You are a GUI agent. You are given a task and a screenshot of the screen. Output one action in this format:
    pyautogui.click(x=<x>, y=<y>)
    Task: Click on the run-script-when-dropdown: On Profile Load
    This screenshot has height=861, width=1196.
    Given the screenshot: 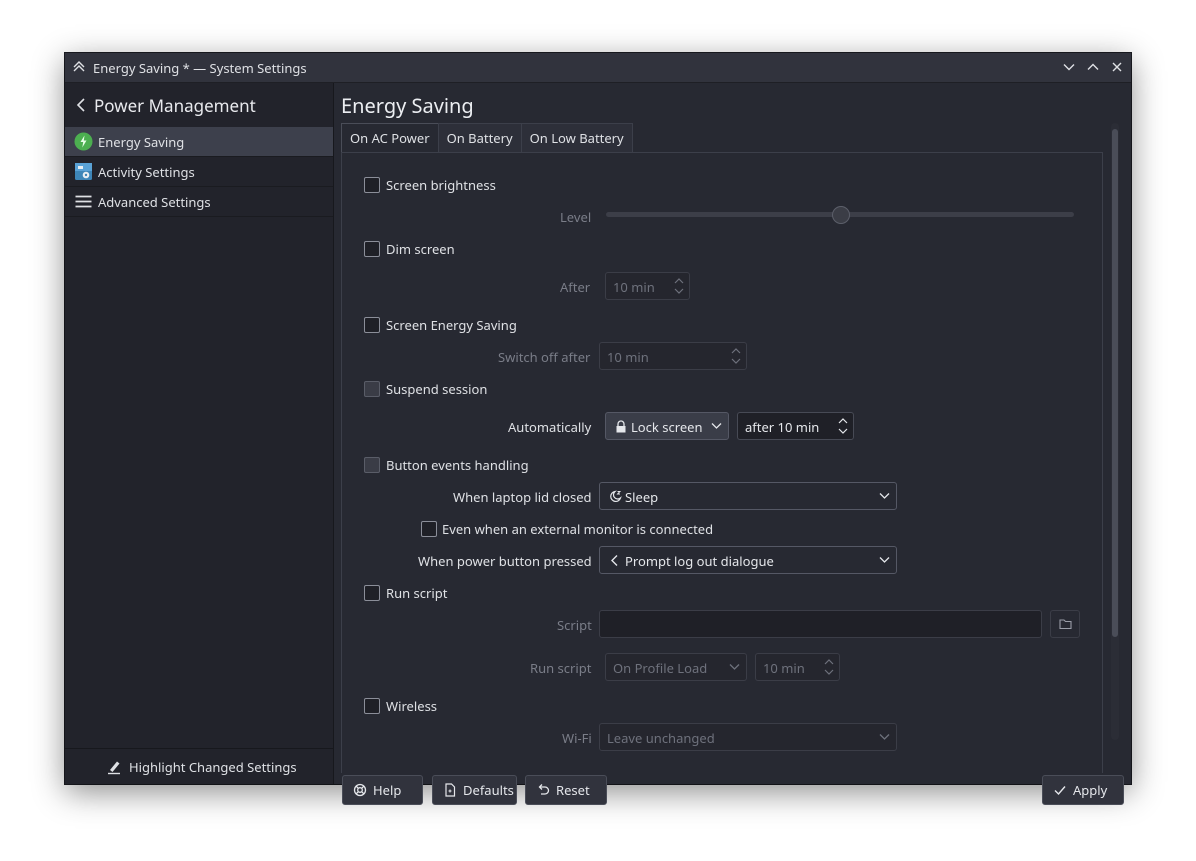 What is the action you would take?
    pyautogui.click(x=676, y=667)
    